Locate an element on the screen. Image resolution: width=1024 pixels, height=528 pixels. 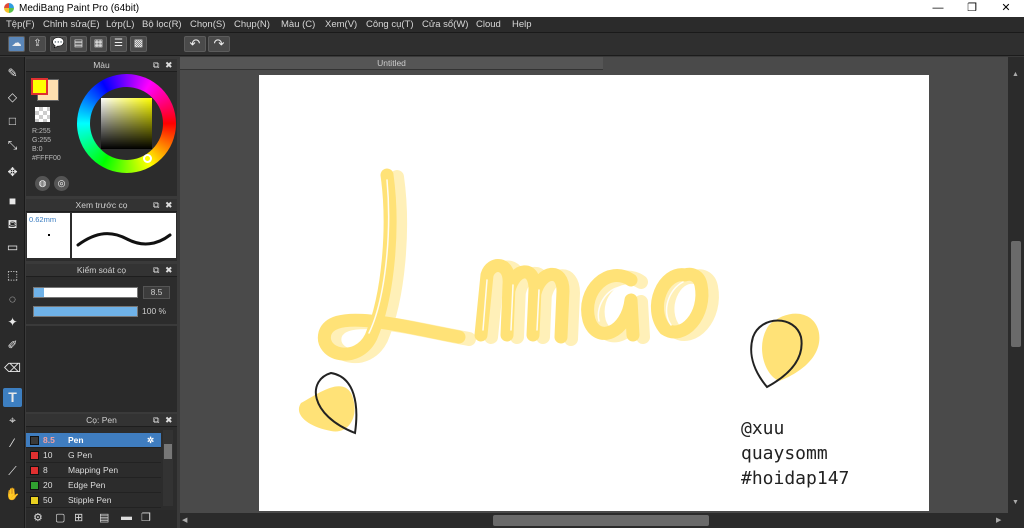
opacity-slider is located at coordinates (85, 311).